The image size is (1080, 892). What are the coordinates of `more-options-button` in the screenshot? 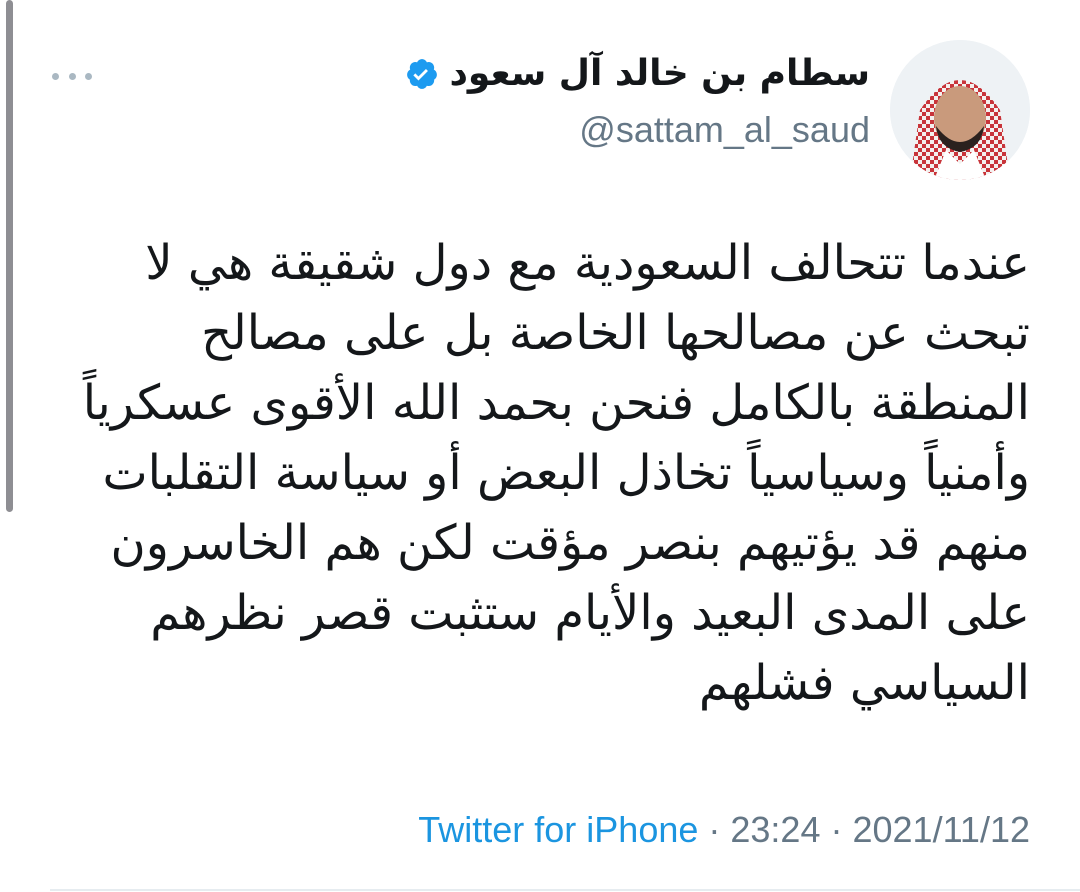 It's located at (72, 76).